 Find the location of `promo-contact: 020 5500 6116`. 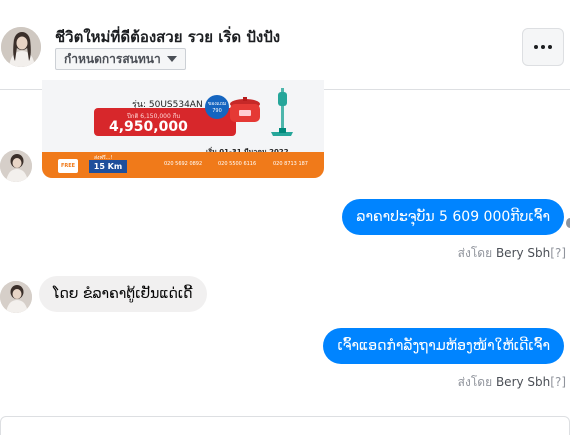

promo-contact: 020 5500 6116 is located at coordinates (237, 164).